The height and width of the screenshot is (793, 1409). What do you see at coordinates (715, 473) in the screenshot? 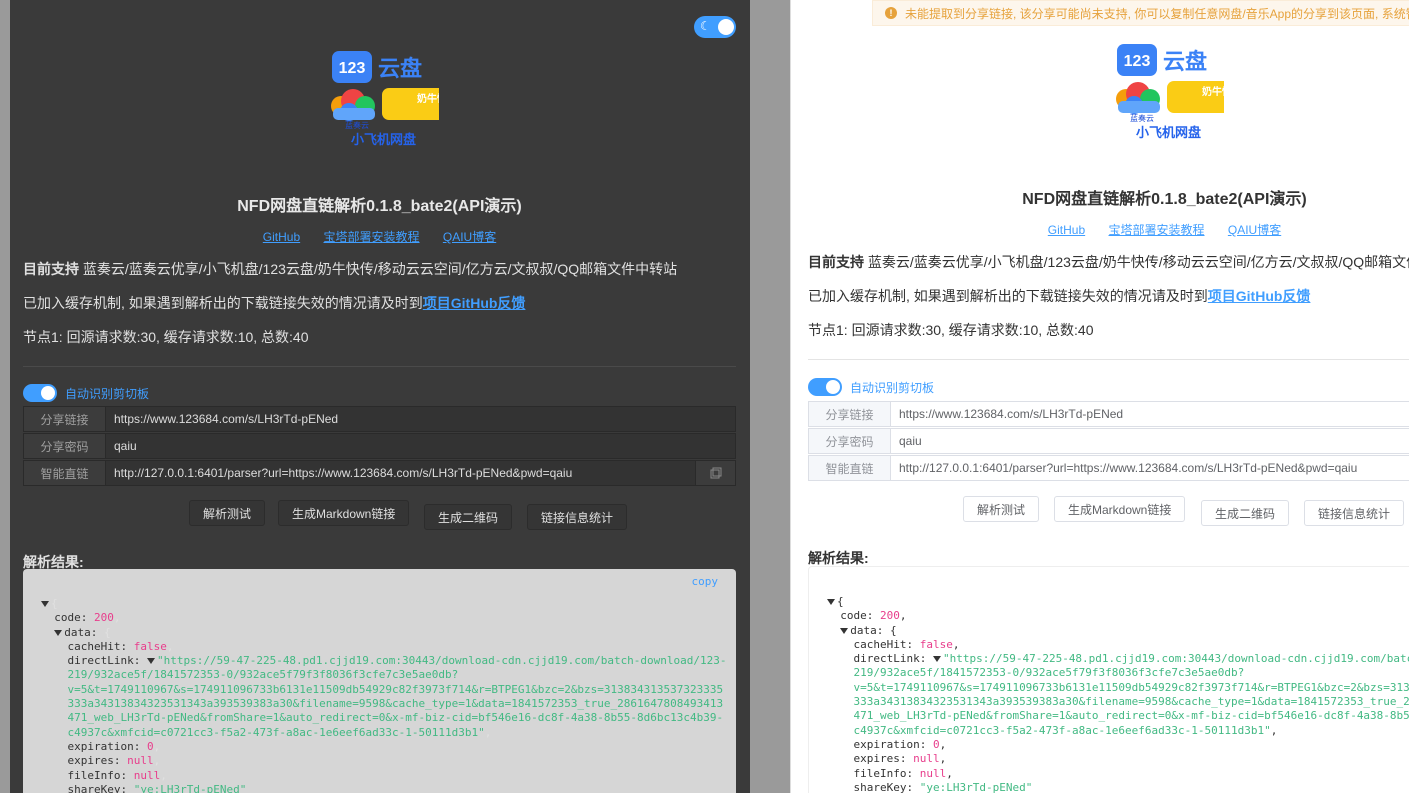
I see `copy-icon` at bounding box center [715, 473].